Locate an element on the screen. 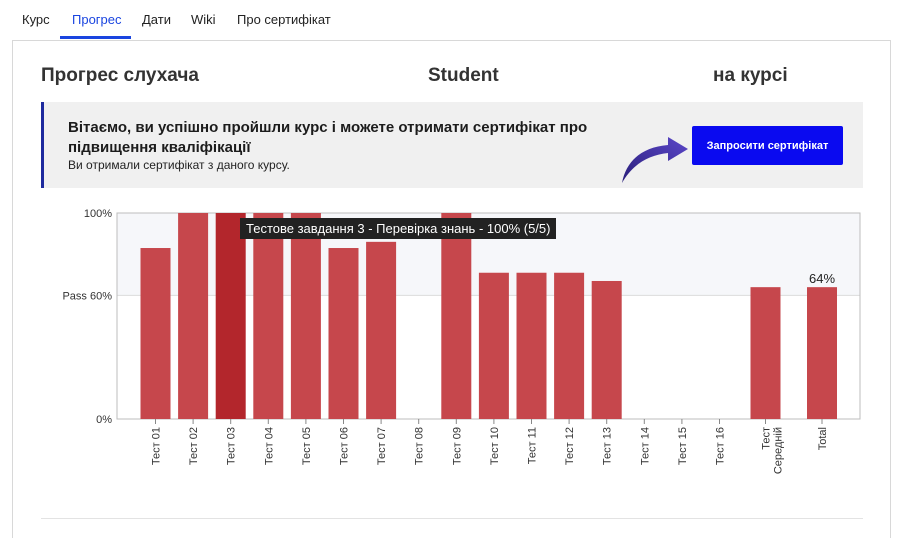 The image size is (900, 538). x-tick-label-text: Тест 04 is located at coordinates (269, 446).